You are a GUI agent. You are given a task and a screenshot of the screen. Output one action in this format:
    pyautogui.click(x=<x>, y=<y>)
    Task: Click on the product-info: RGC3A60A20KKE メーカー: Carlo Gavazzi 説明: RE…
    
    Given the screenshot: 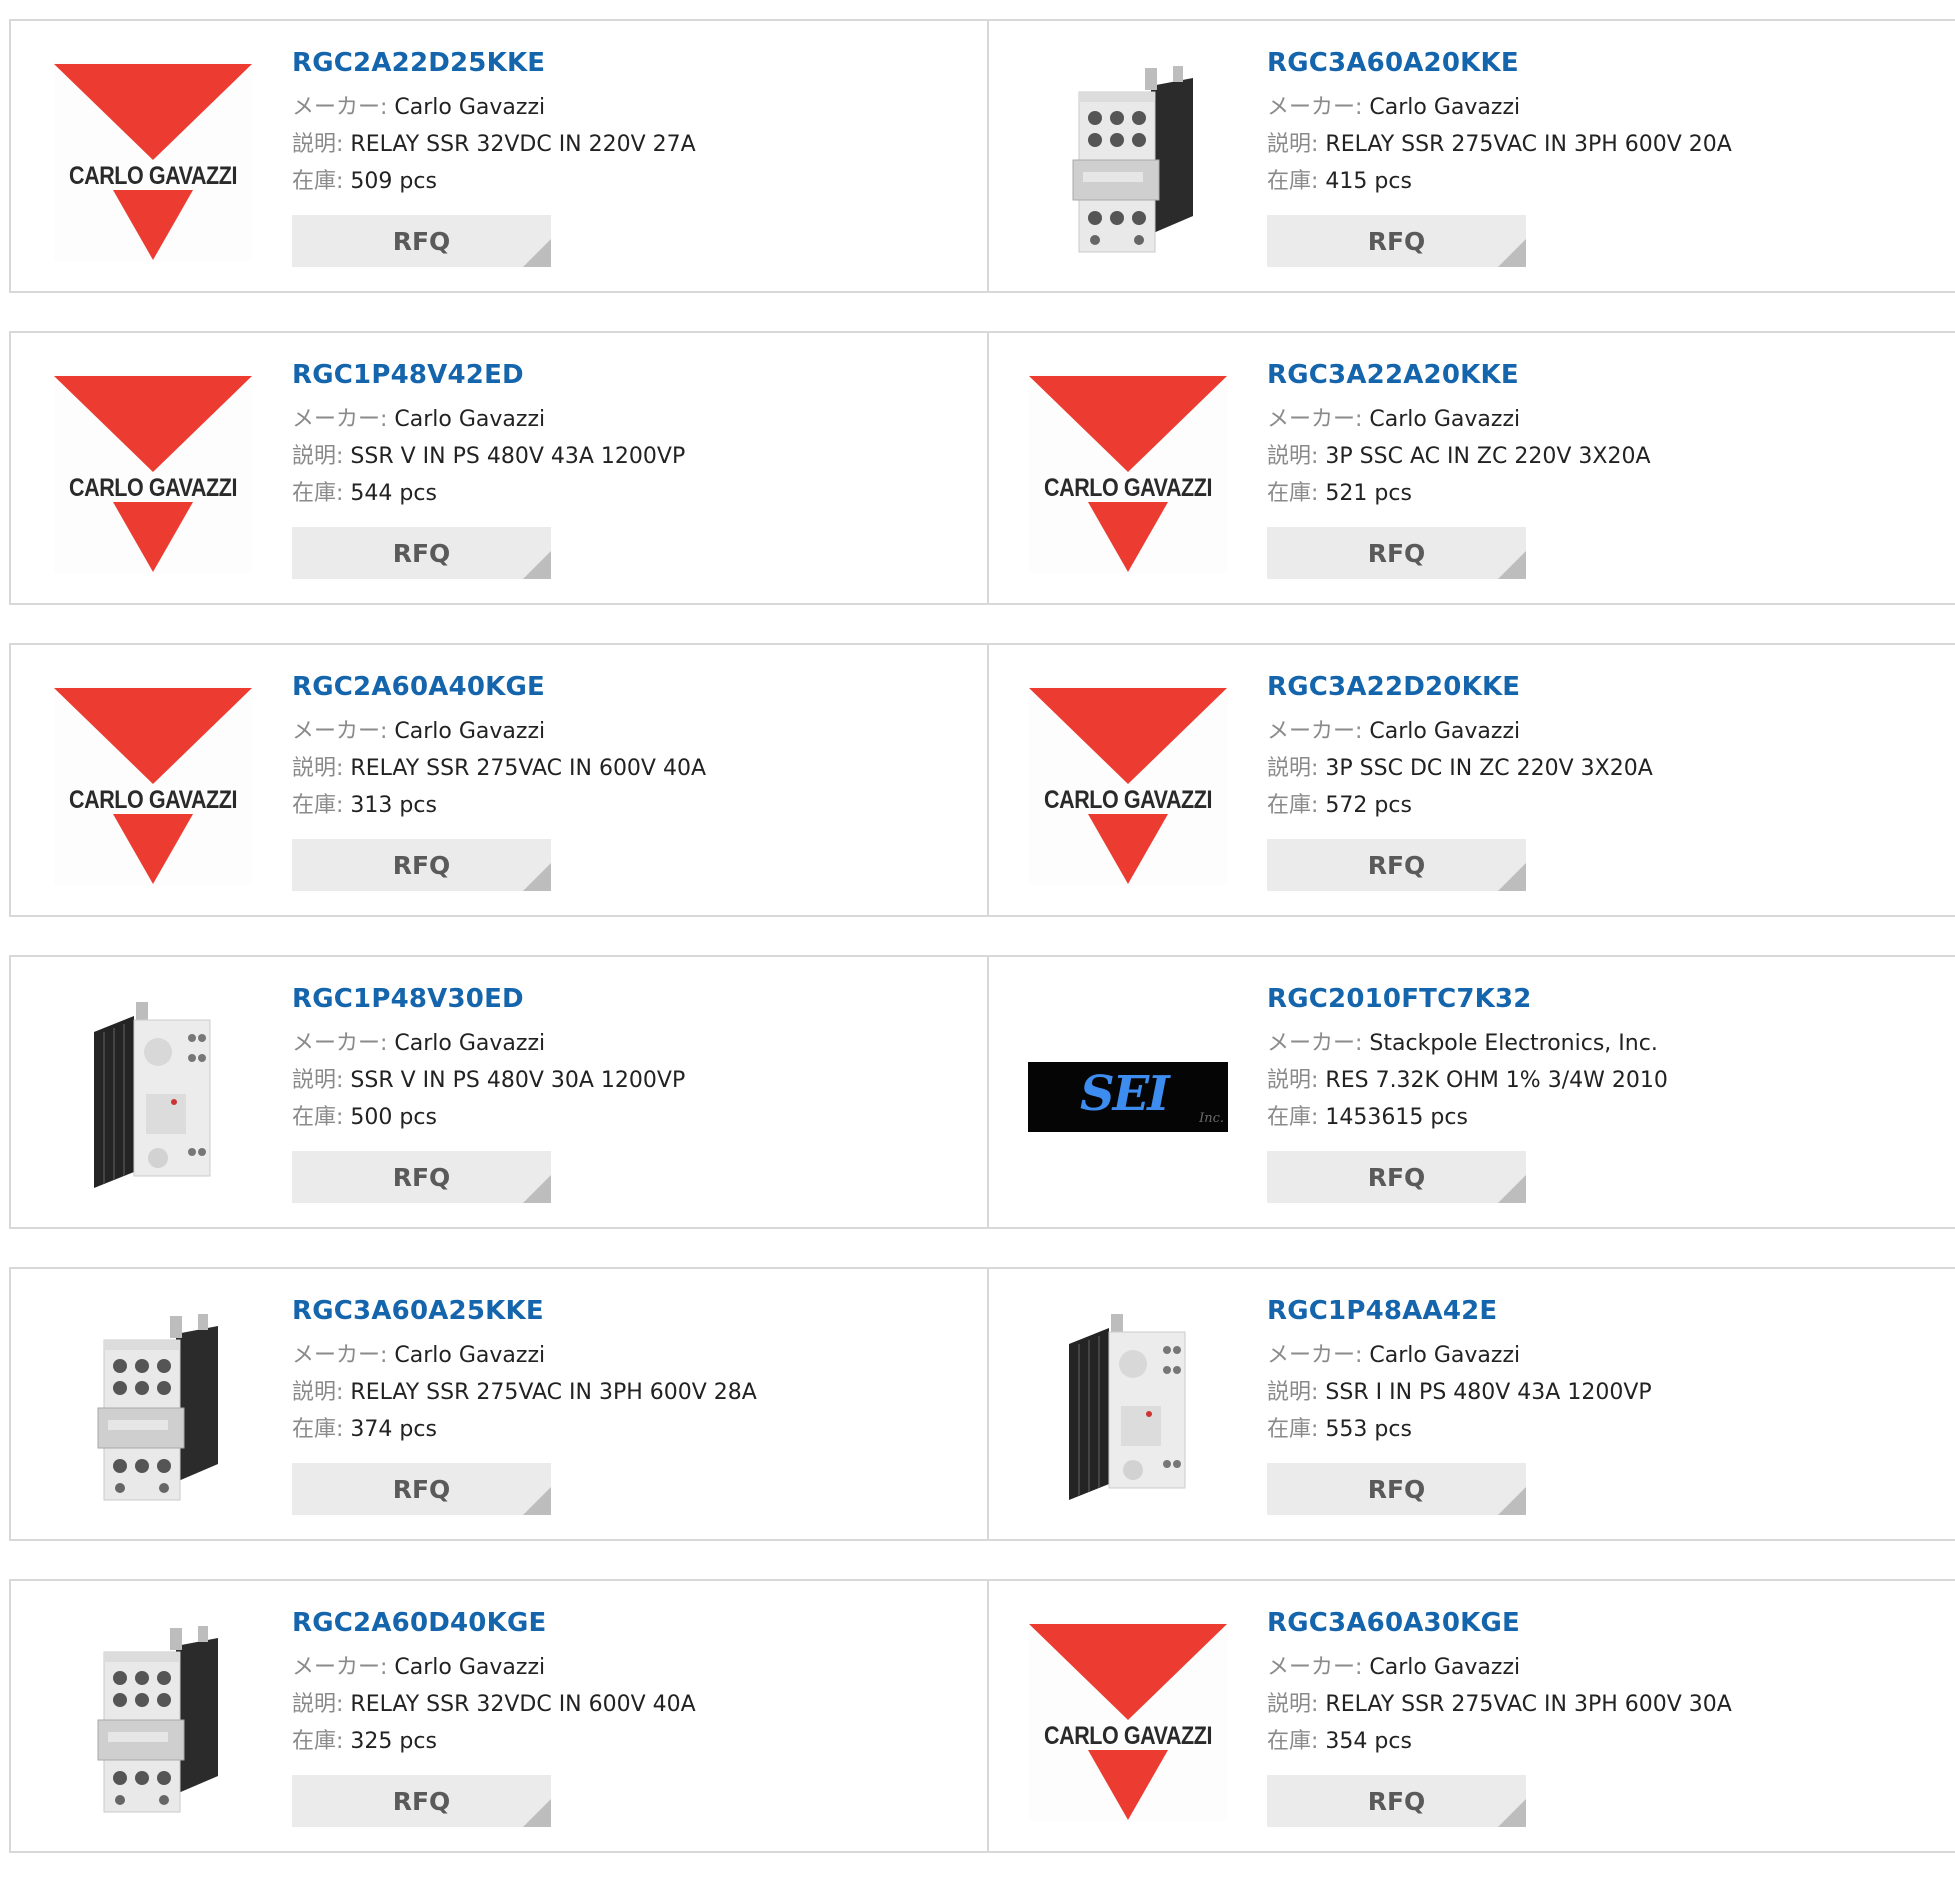 What is the action you would take?
    pyautogui.click(x=1499, y=156)
    